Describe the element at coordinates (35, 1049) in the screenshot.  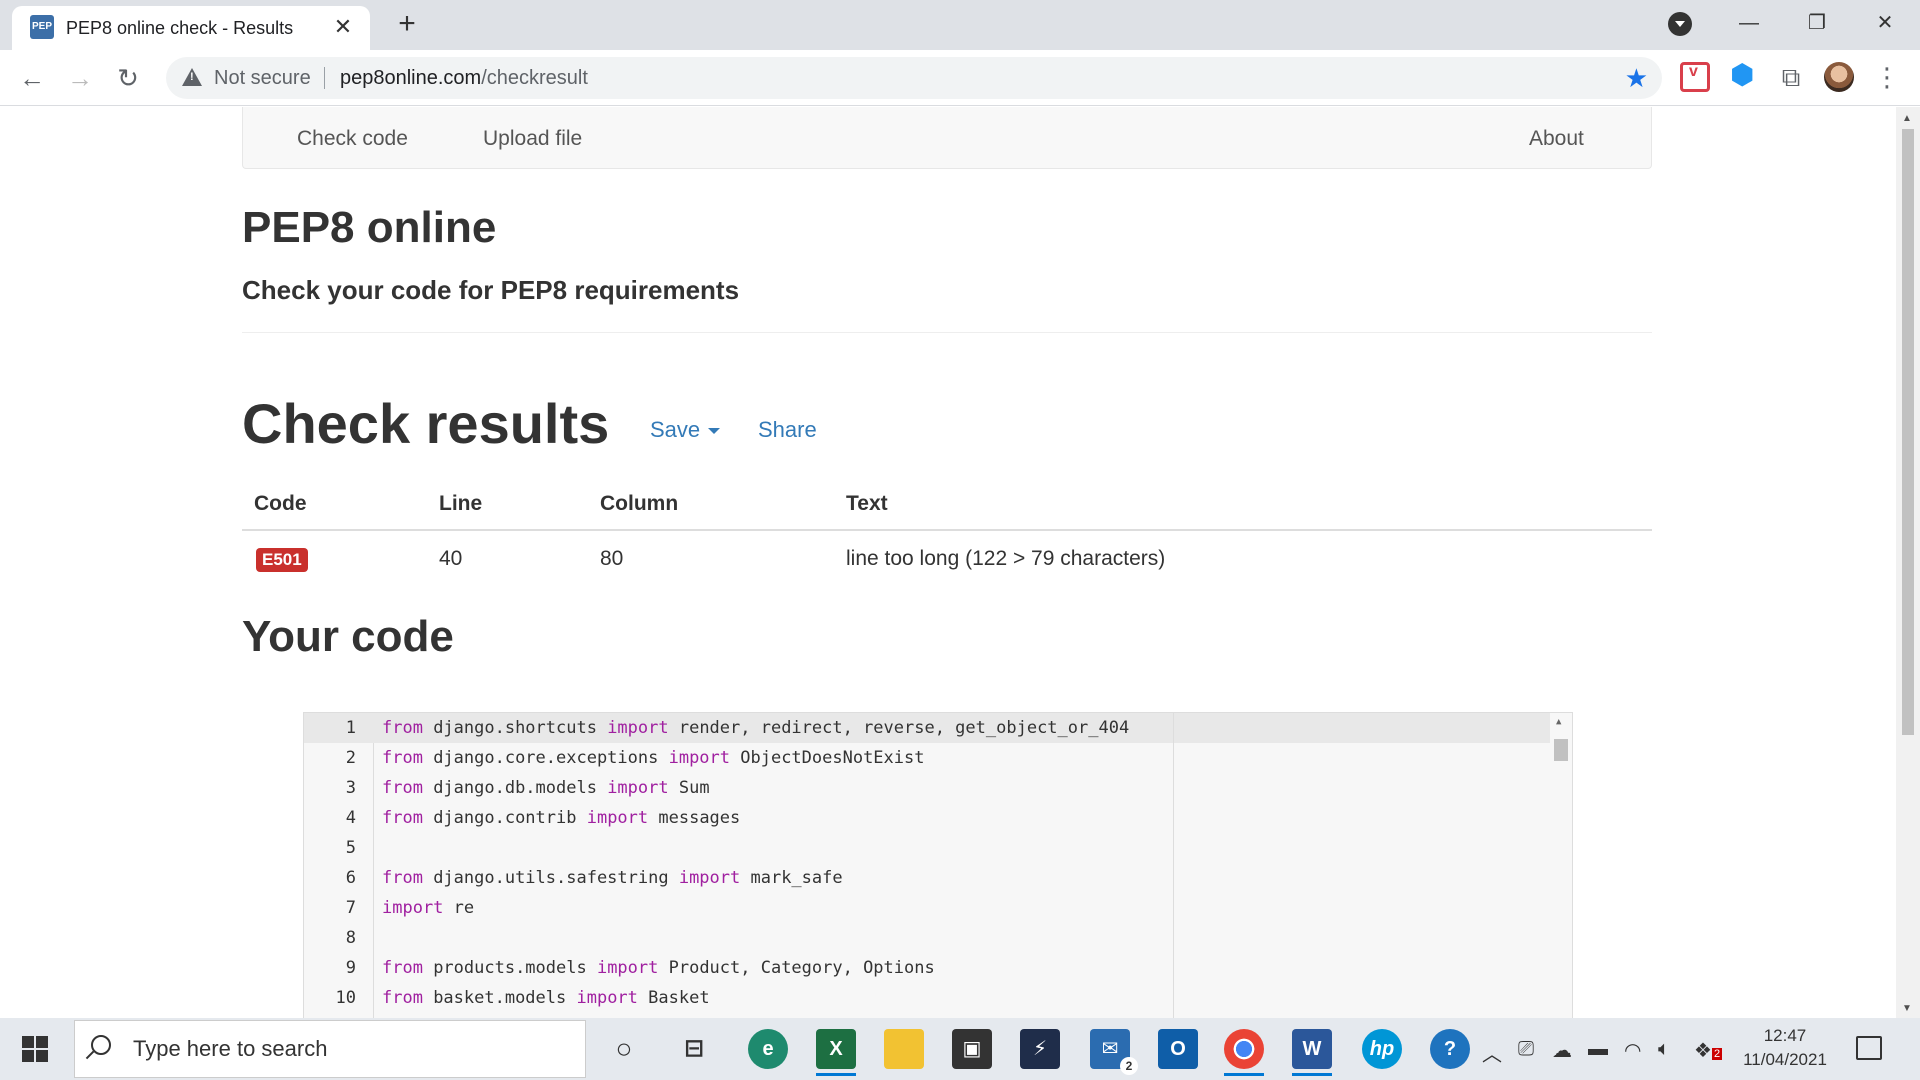
I see `windows-start-icon` at that location.